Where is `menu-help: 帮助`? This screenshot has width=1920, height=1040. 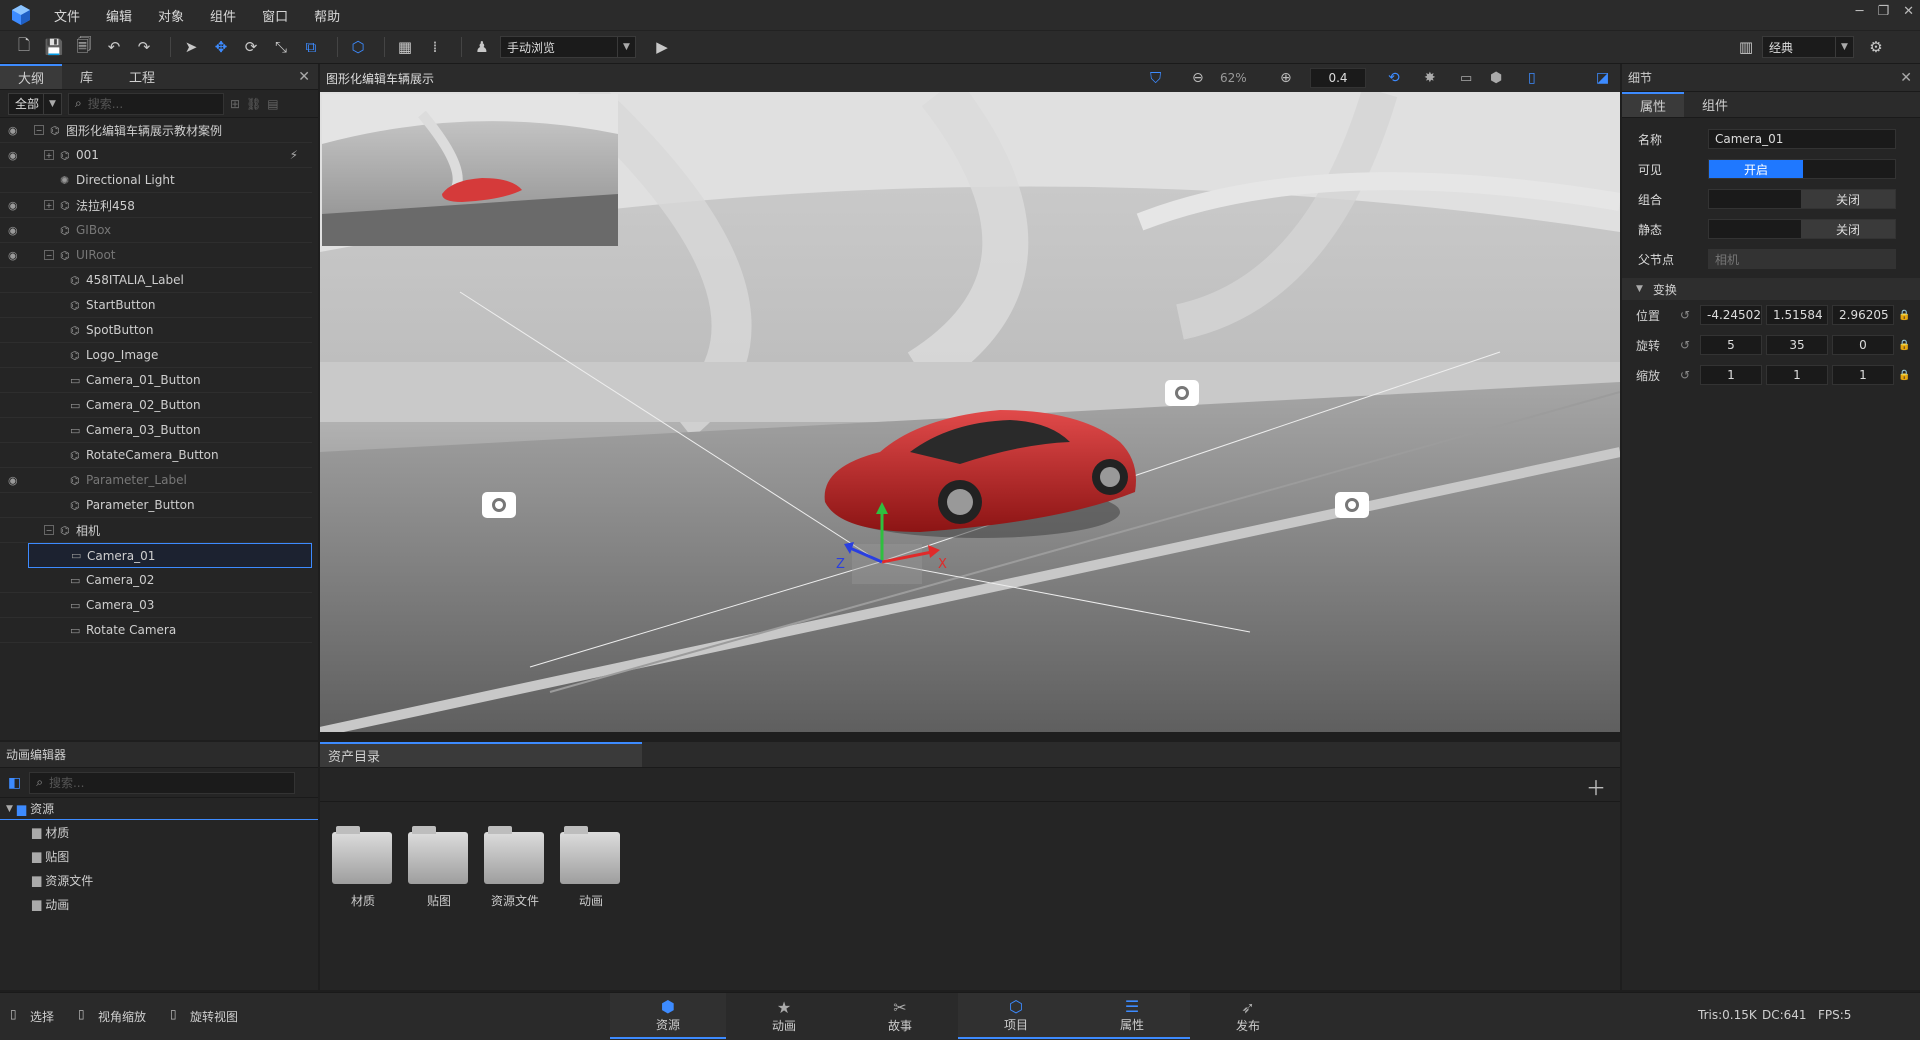
menu-help: 帮助 is located at coordinates (327, 15).